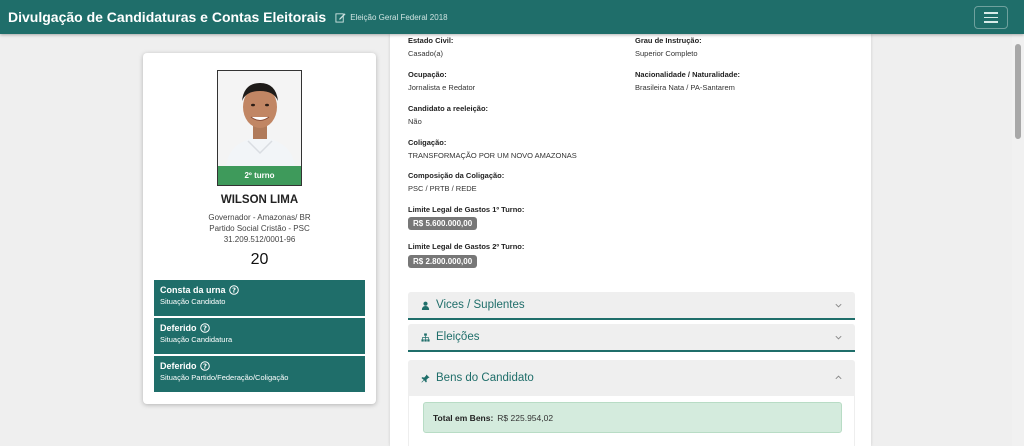 This screenshot has width=1024, height=446. Describe the element at coordinates (456, 175) in the screenshot. I see `composicao-label: Composição da Coligação:` at that location.